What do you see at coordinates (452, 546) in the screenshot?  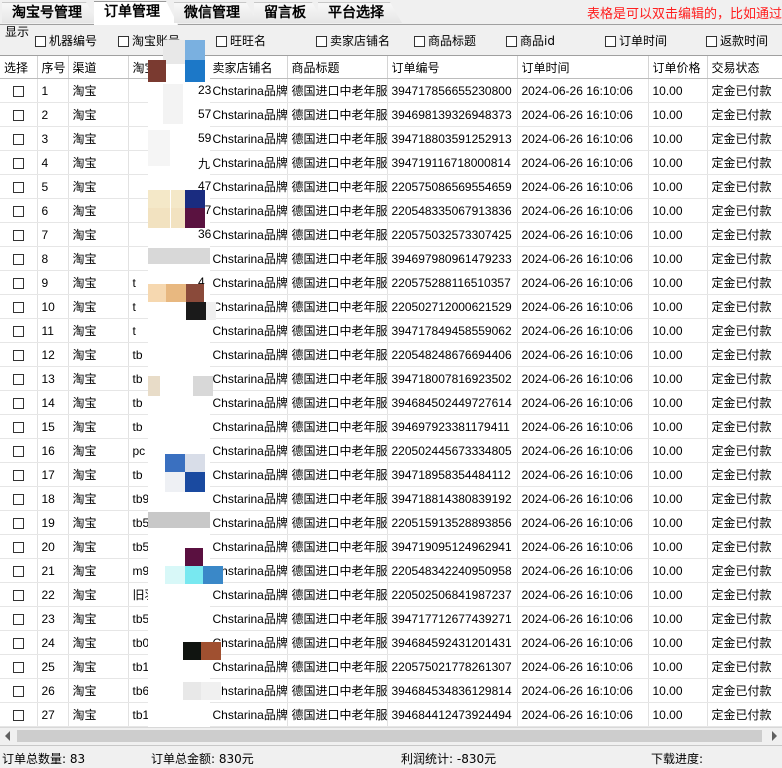 I see `row-order-id: 394719095124962941` at bounding box center [452, 546].